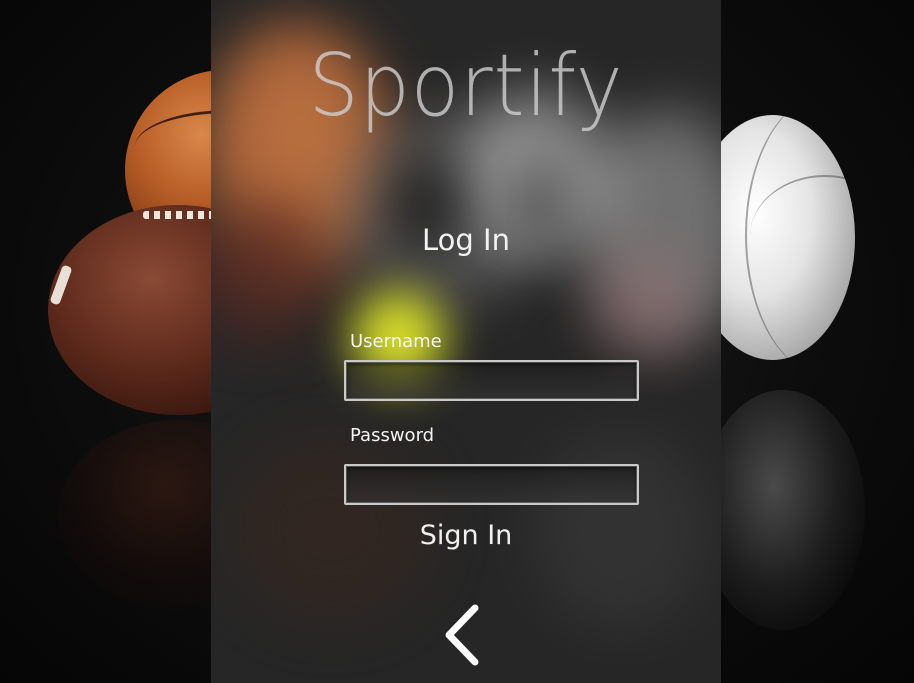 The width and height of the screenshot is (914, 683). Describe the element at coordinates (392, 435) in the screenshot. I see `password-label: Password` at that location.